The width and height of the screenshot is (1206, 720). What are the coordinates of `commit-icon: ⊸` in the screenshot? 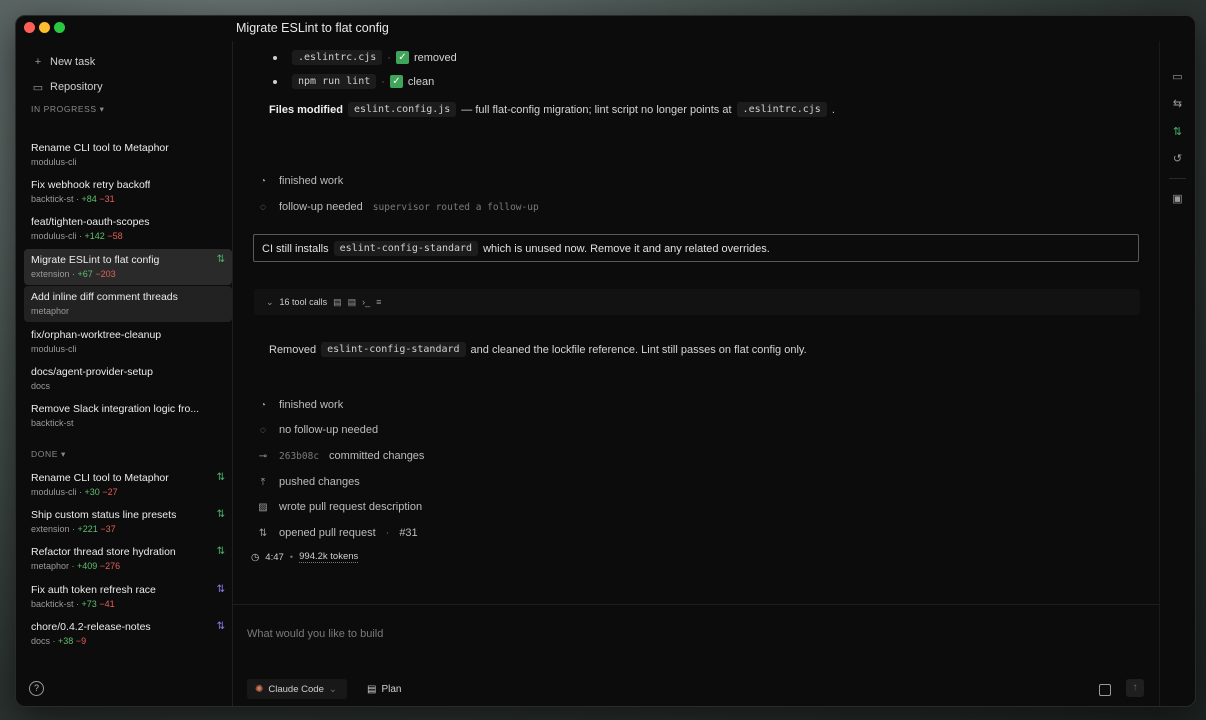 It's located at (263, 456).